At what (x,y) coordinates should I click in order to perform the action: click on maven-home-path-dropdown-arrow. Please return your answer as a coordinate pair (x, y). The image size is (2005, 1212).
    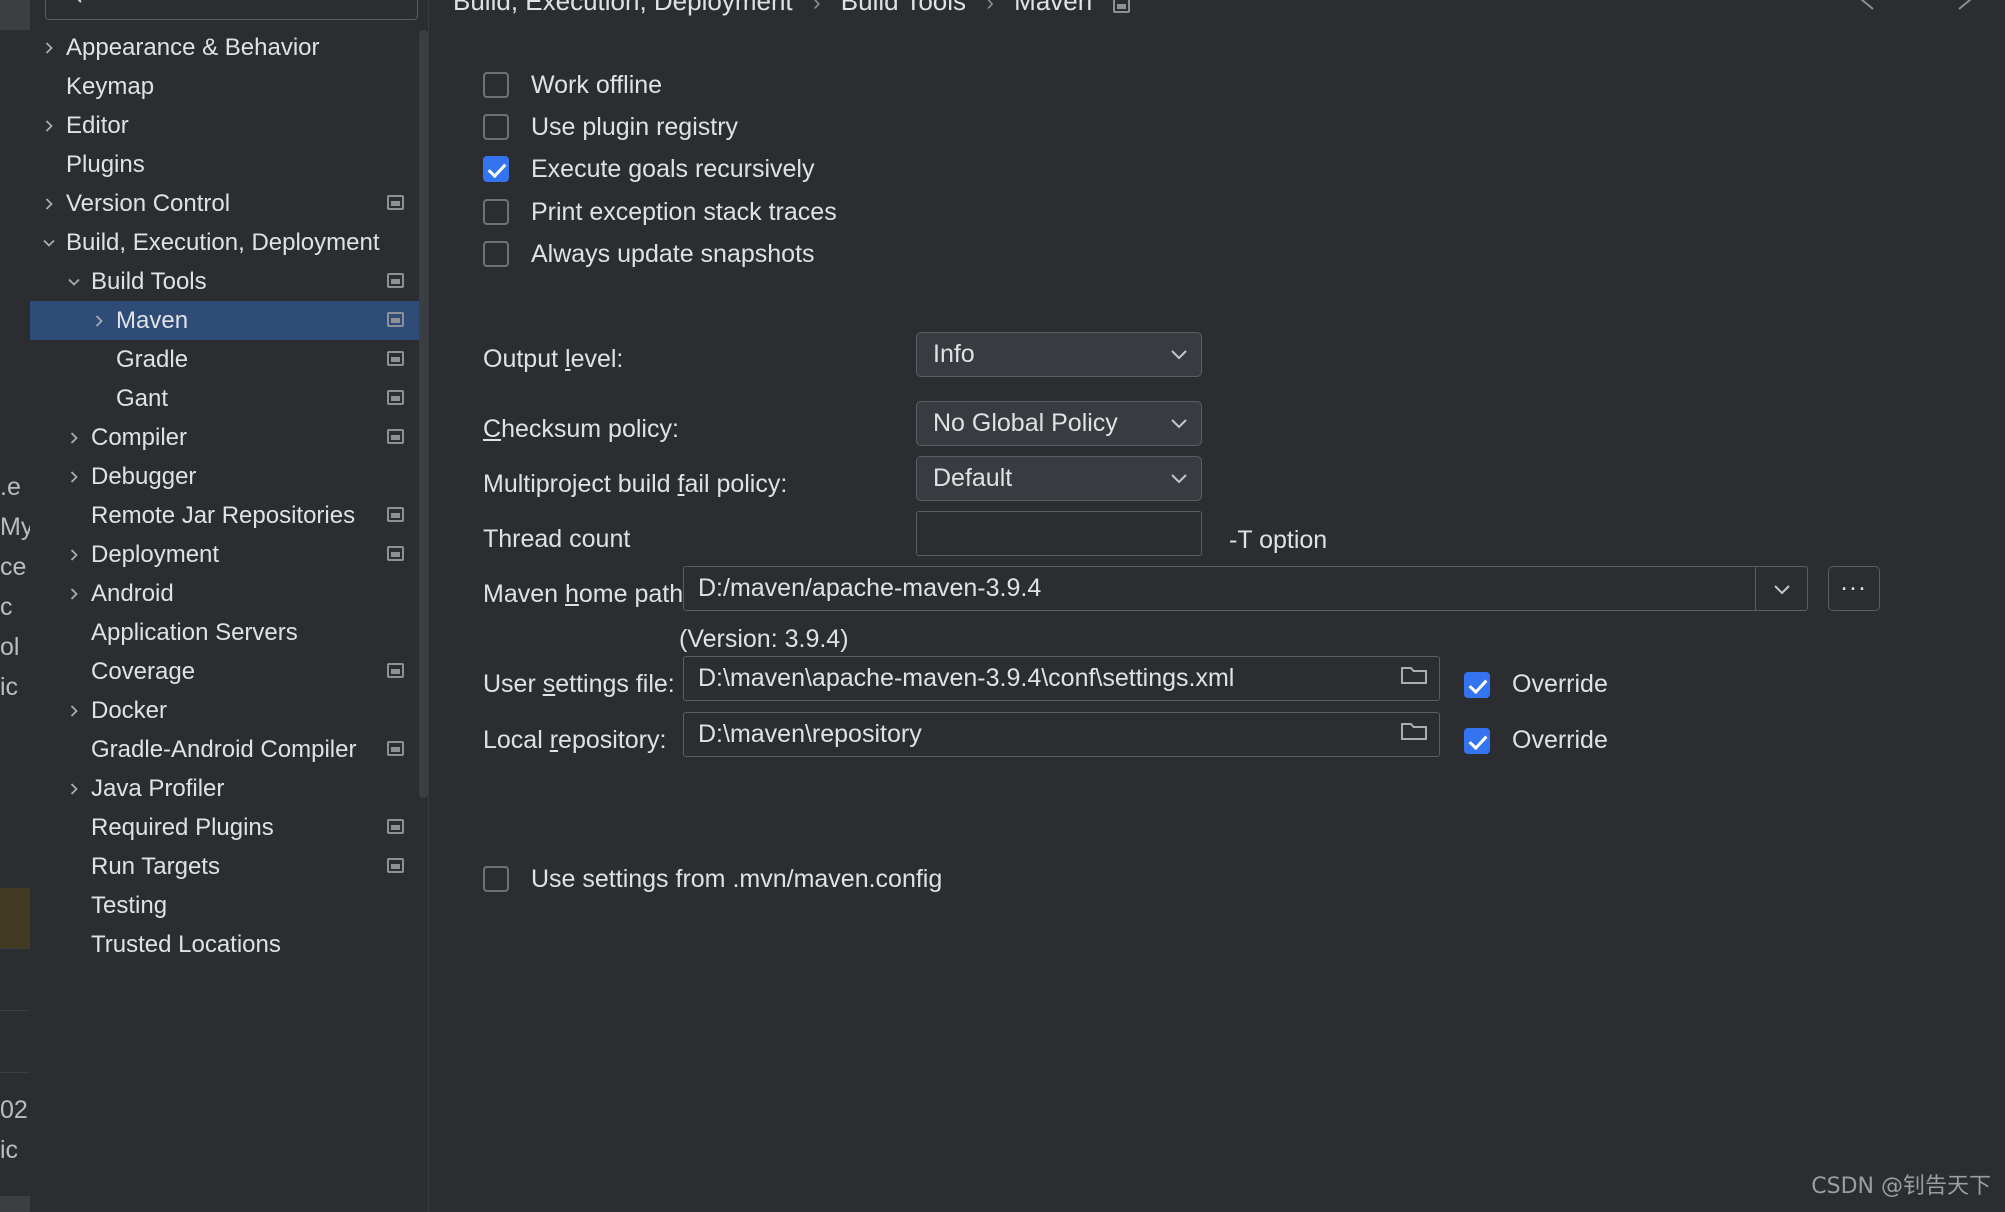
    Looking at the image, I should click on (1781, 588).